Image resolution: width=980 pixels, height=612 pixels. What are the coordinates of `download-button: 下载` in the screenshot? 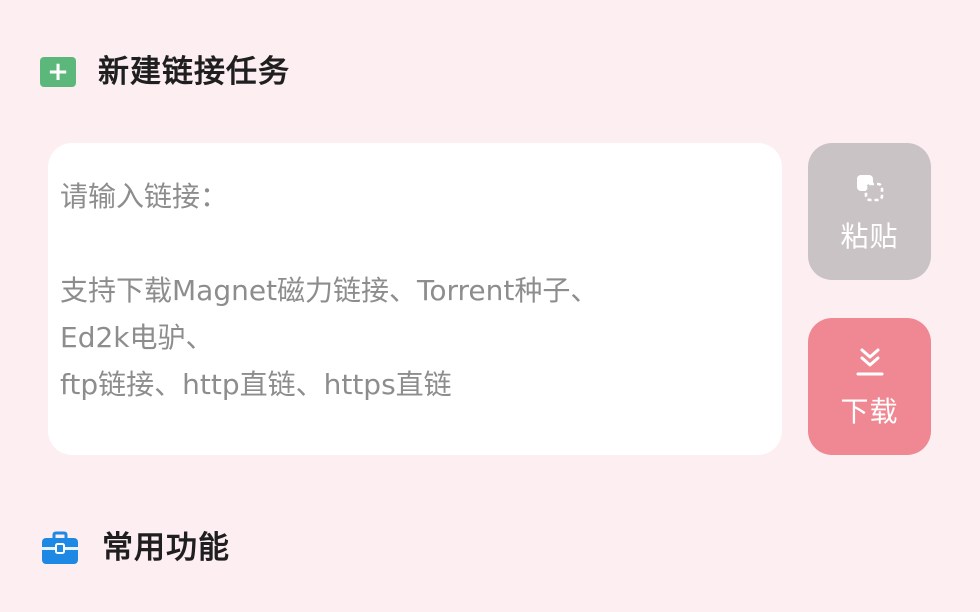 It's located at (869, 386).